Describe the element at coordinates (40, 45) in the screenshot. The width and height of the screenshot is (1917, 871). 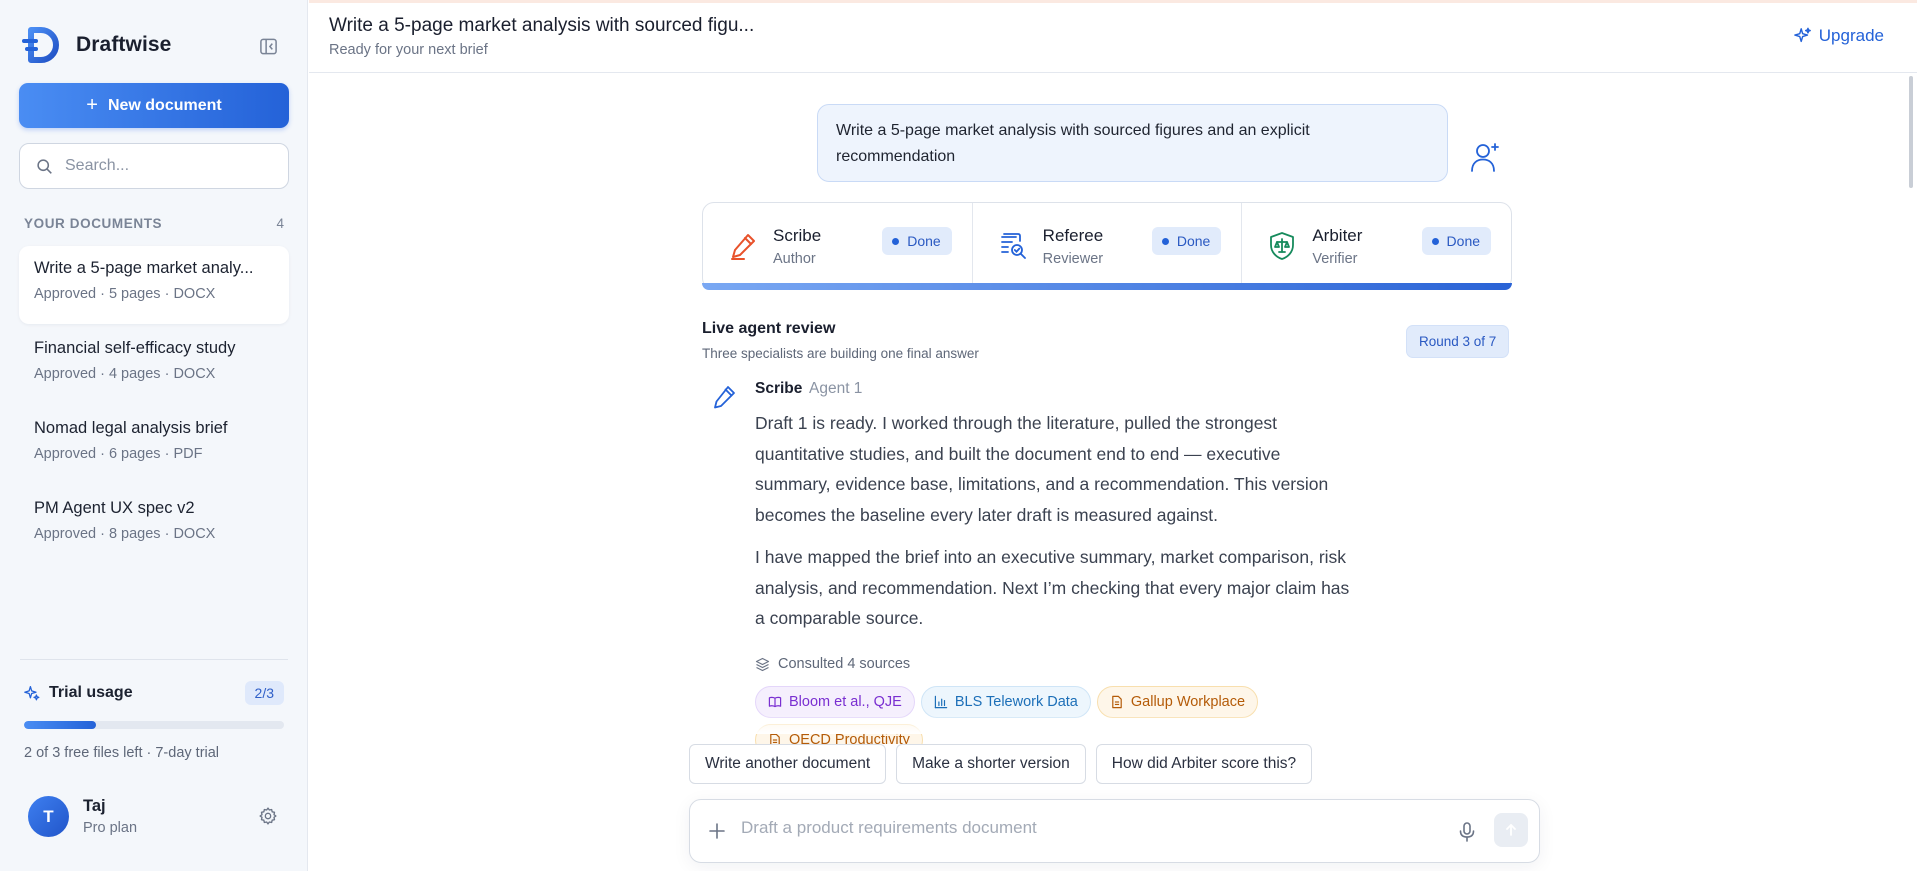
I see `draftwise-logo-icon` at that location.